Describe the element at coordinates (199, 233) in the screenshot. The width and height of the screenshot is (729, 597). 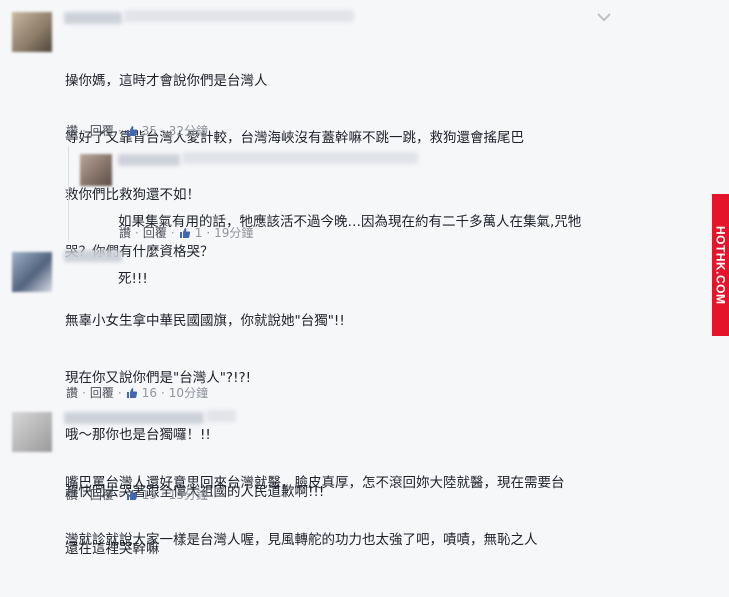
I see `like-count: 1` at that location.